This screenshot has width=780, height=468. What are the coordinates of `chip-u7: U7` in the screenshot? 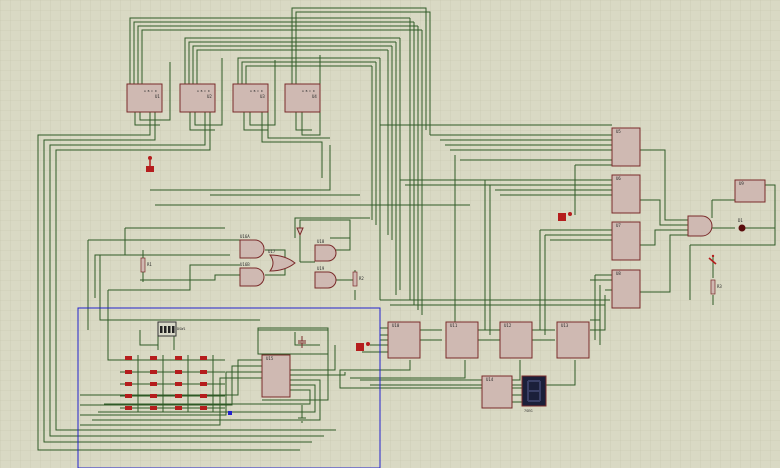 It's located at (626, 241).